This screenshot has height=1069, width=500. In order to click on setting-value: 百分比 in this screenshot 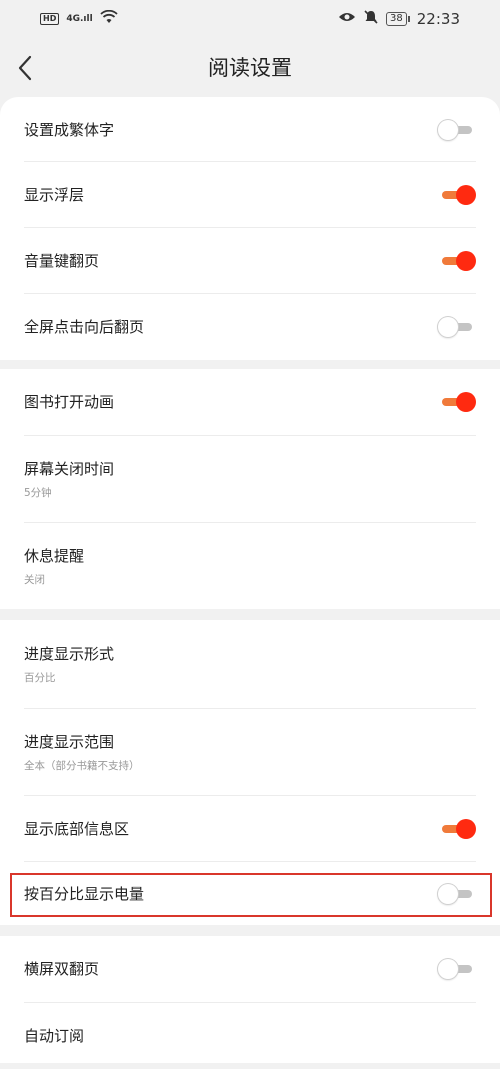, I will do `click(40, 677)`.